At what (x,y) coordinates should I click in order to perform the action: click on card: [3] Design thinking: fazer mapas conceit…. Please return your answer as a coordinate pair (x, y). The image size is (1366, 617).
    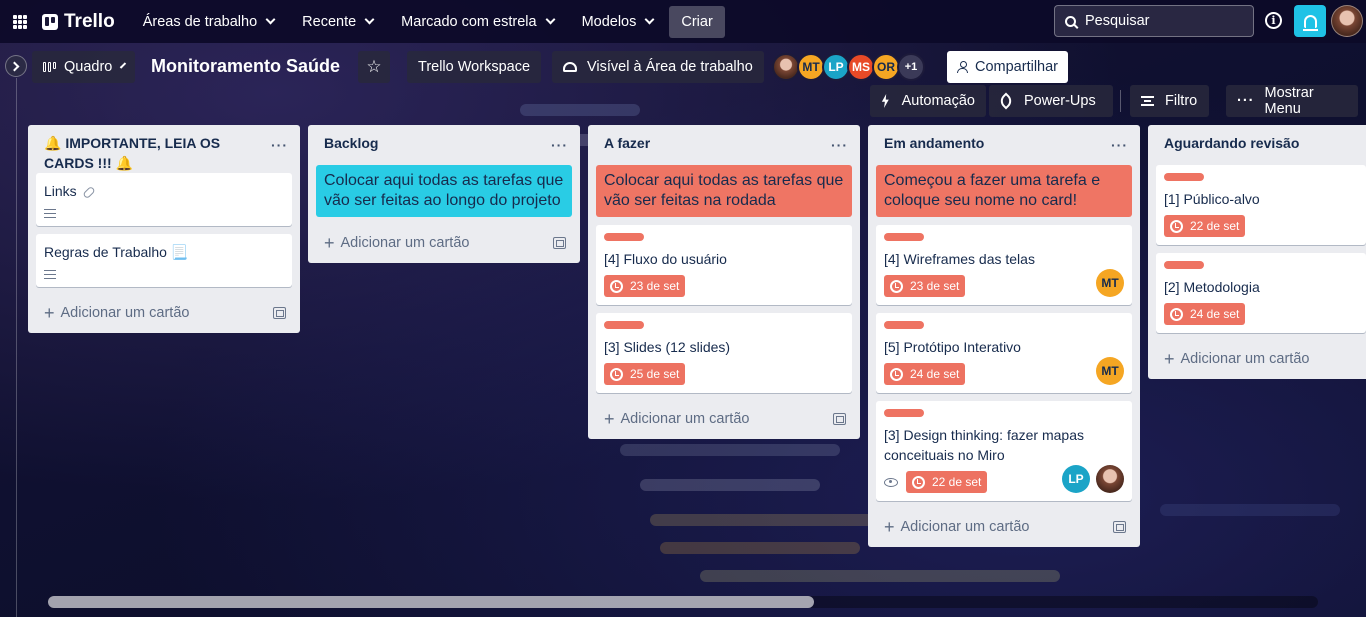
    Looking at the image, I should click on (1004, 451).